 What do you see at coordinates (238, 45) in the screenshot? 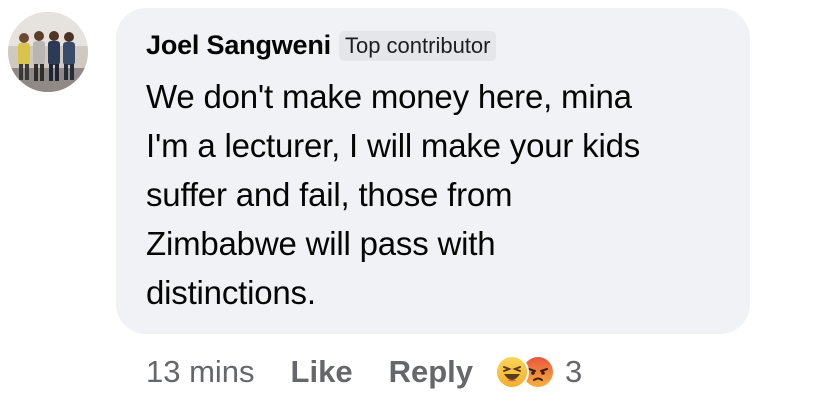
I see `author-name: Joel Sangweni` at bounding box center [238, 45].